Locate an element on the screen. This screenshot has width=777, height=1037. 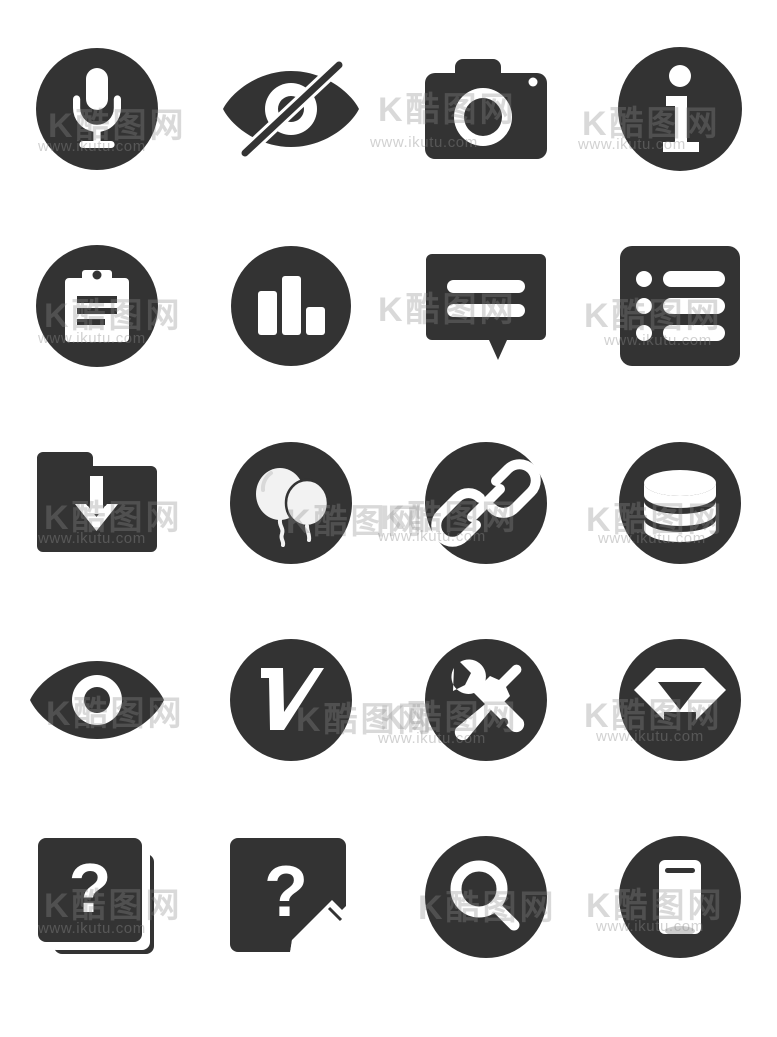
eye-icon is located at coordinates (97, 699).